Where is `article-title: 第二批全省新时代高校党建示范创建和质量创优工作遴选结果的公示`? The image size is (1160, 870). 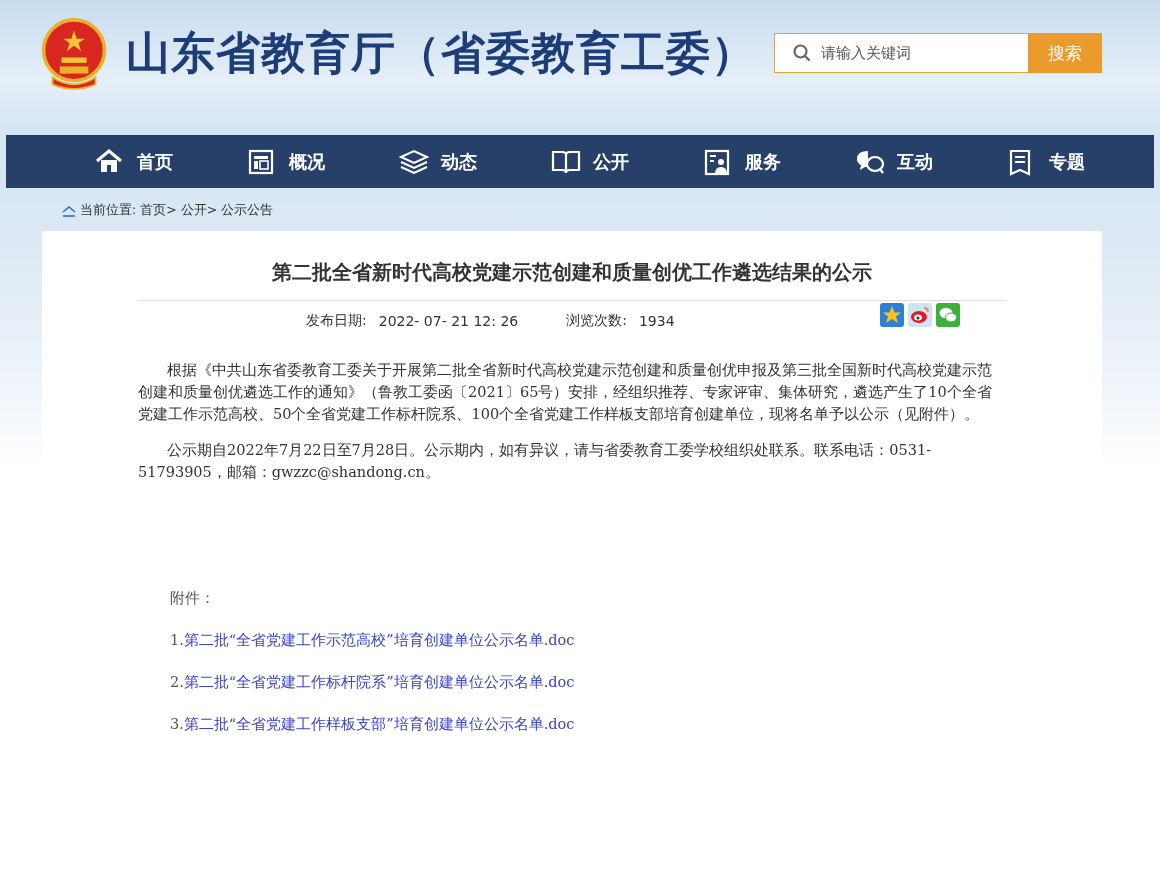
article-title: 第二批全省新时代高校党建示范创建和质量创优工作遴选结果的公示 is located at coordinates (572, 280).